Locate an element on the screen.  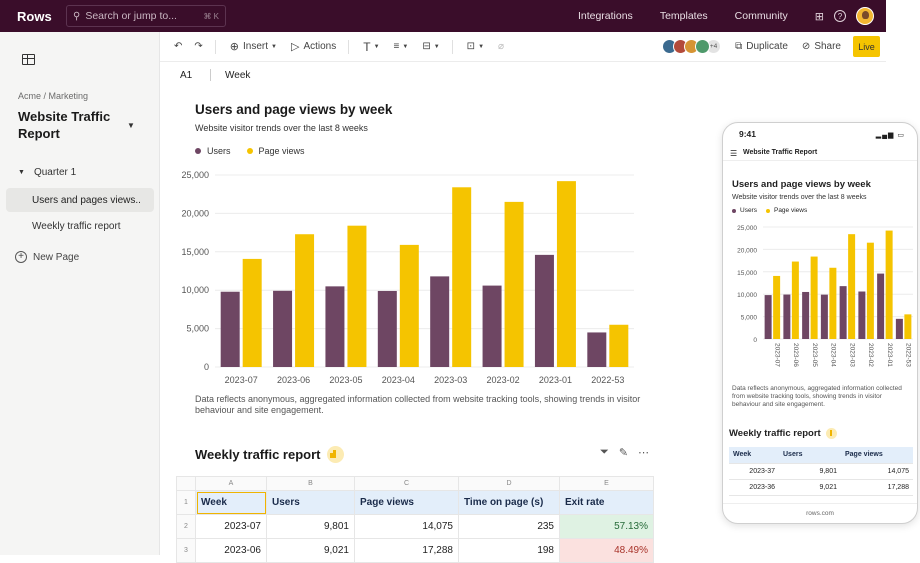
collaborators: +4 is located at coordinates (692, 46).